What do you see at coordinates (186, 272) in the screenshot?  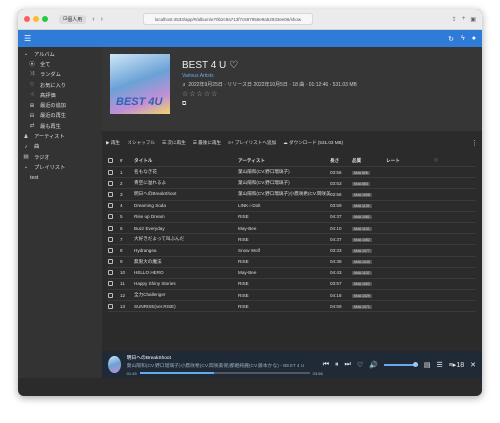 I see `track-title: HELLO HERO` at bounding box center [186, 272].